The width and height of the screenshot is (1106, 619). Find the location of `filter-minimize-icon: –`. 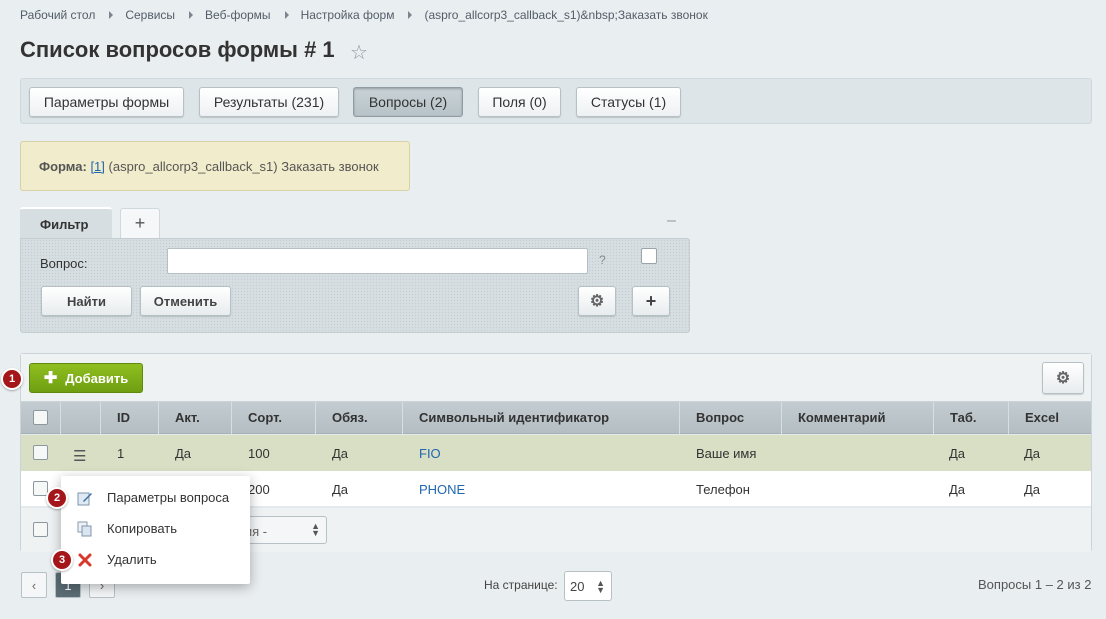

filter-minimize-icon: – is located at coordinates (671, 221).